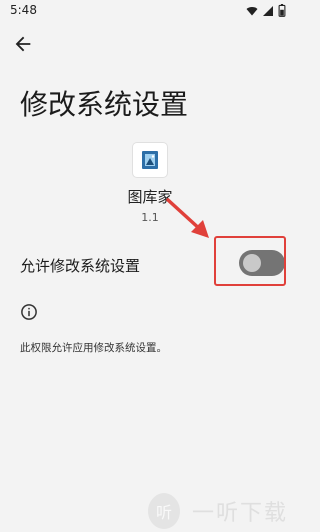  What do you see at coordinates (29, 312) in the screenshot?
I see `info-icon` at bounding box center [29, 312].